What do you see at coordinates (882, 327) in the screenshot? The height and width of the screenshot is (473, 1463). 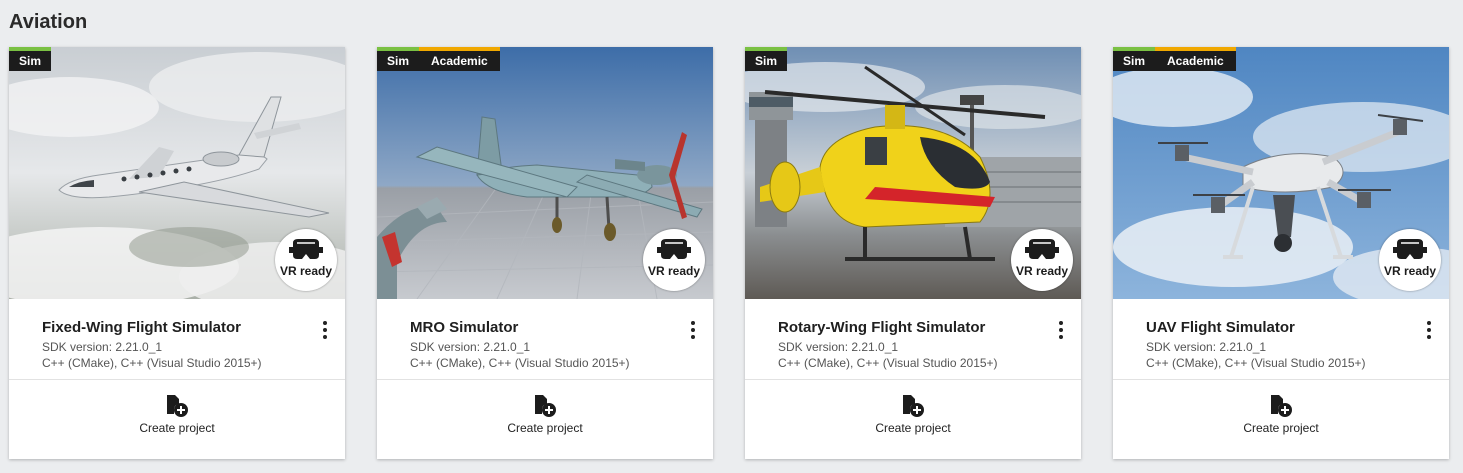 I see `card-title: Rotary-Wing Flight Simulator` at bounding box center [882, 327].